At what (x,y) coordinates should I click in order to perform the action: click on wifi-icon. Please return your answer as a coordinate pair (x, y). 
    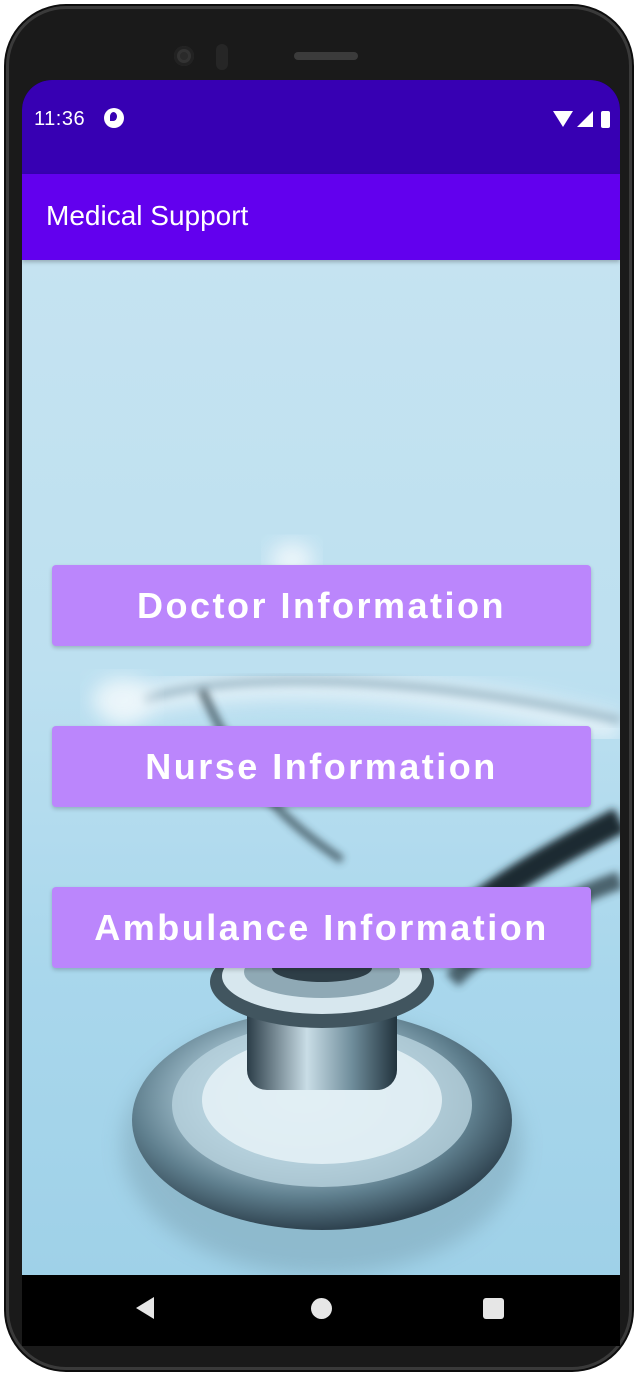
    Looking at the image, I should click on (563, 119).